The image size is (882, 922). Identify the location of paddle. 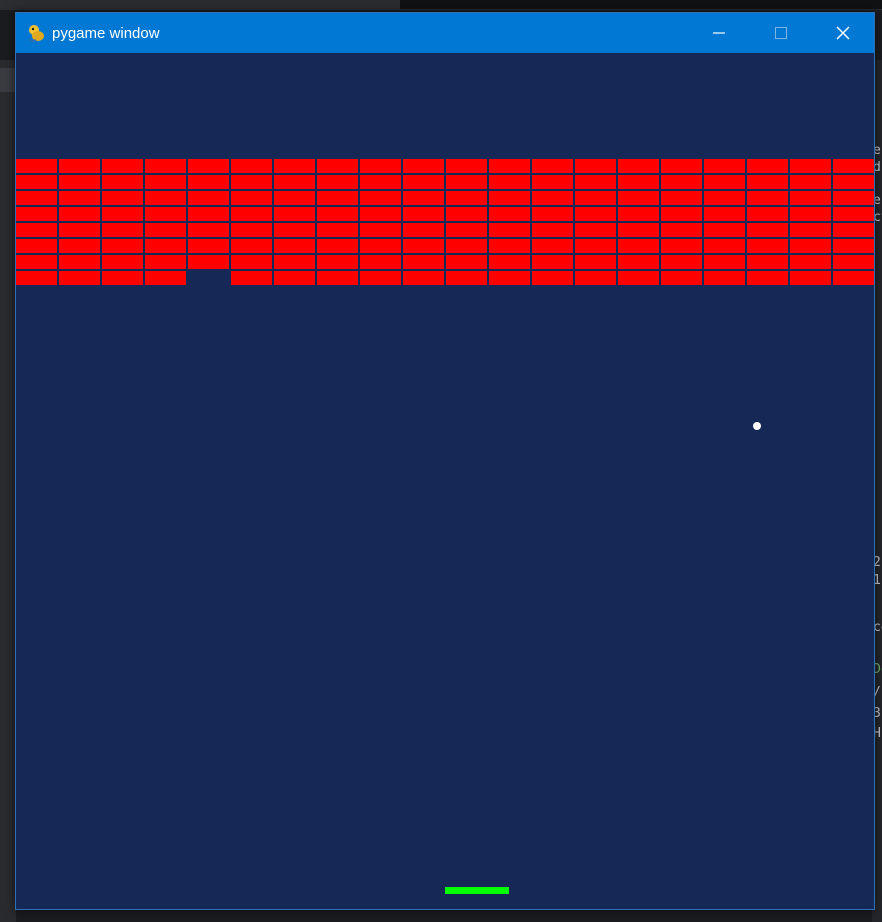
(477, 890).